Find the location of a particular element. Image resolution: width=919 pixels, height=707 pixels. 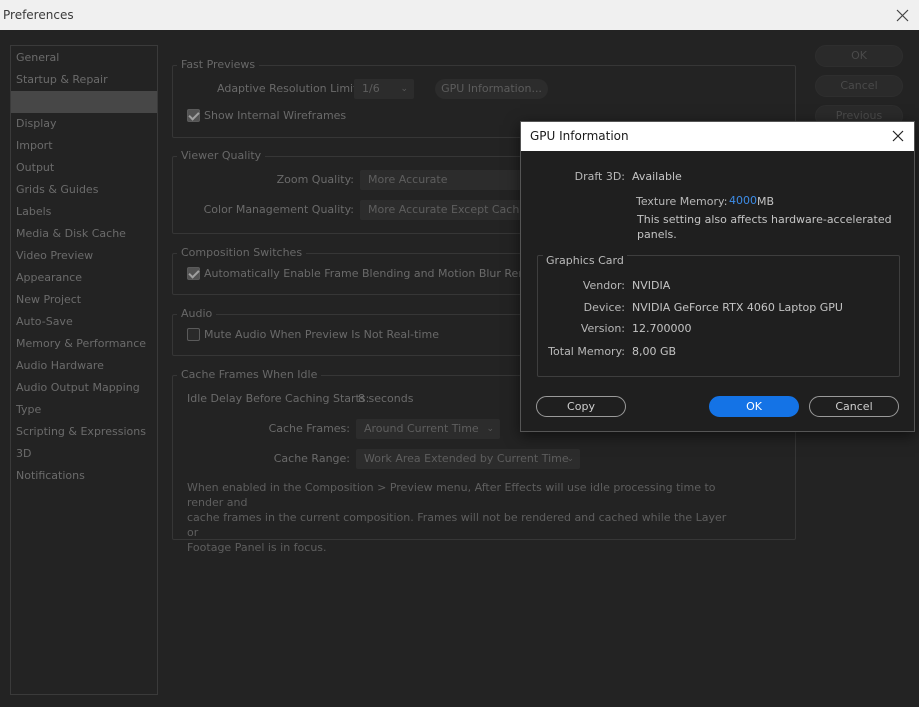

window-titlebar: Preferences is located at coordinates (459, 15).